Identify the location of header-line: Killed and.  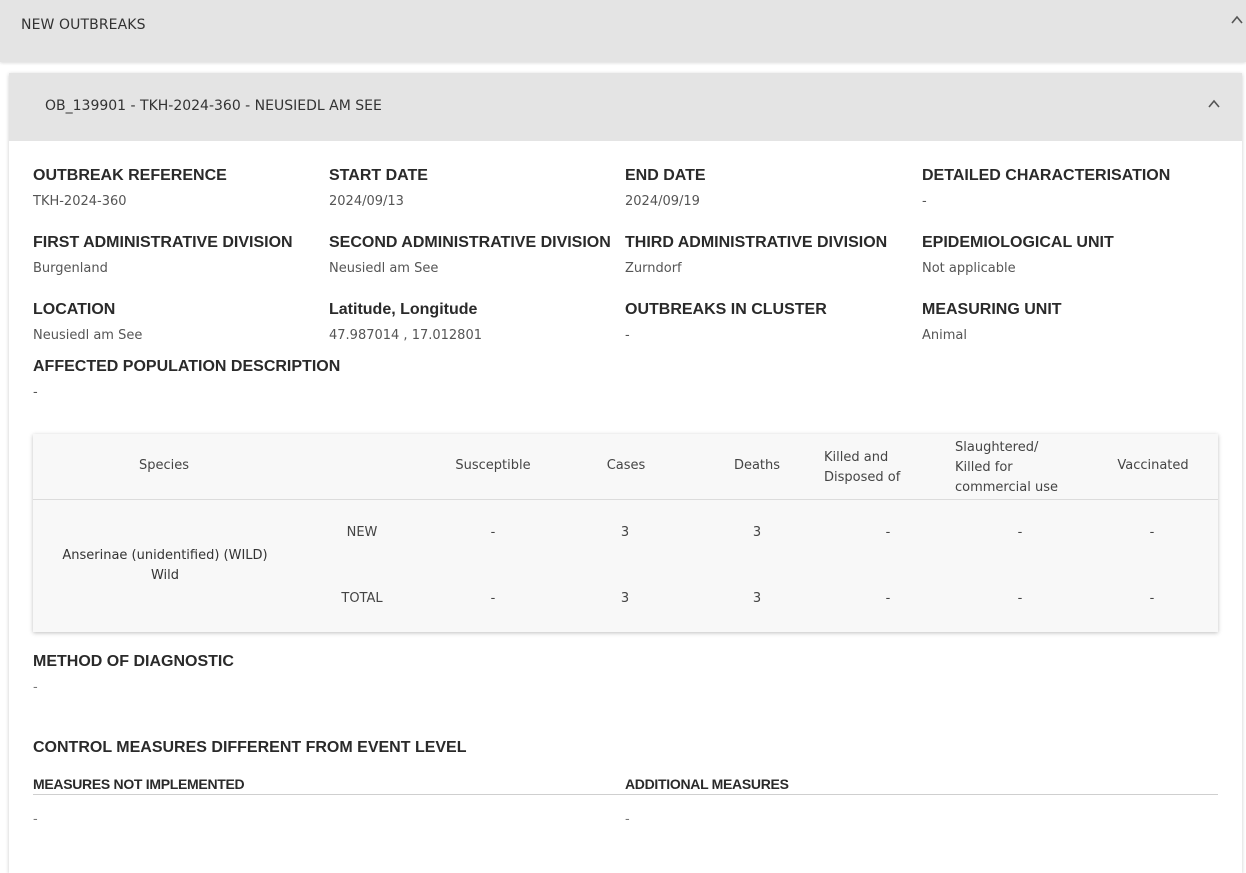
(856, 457).